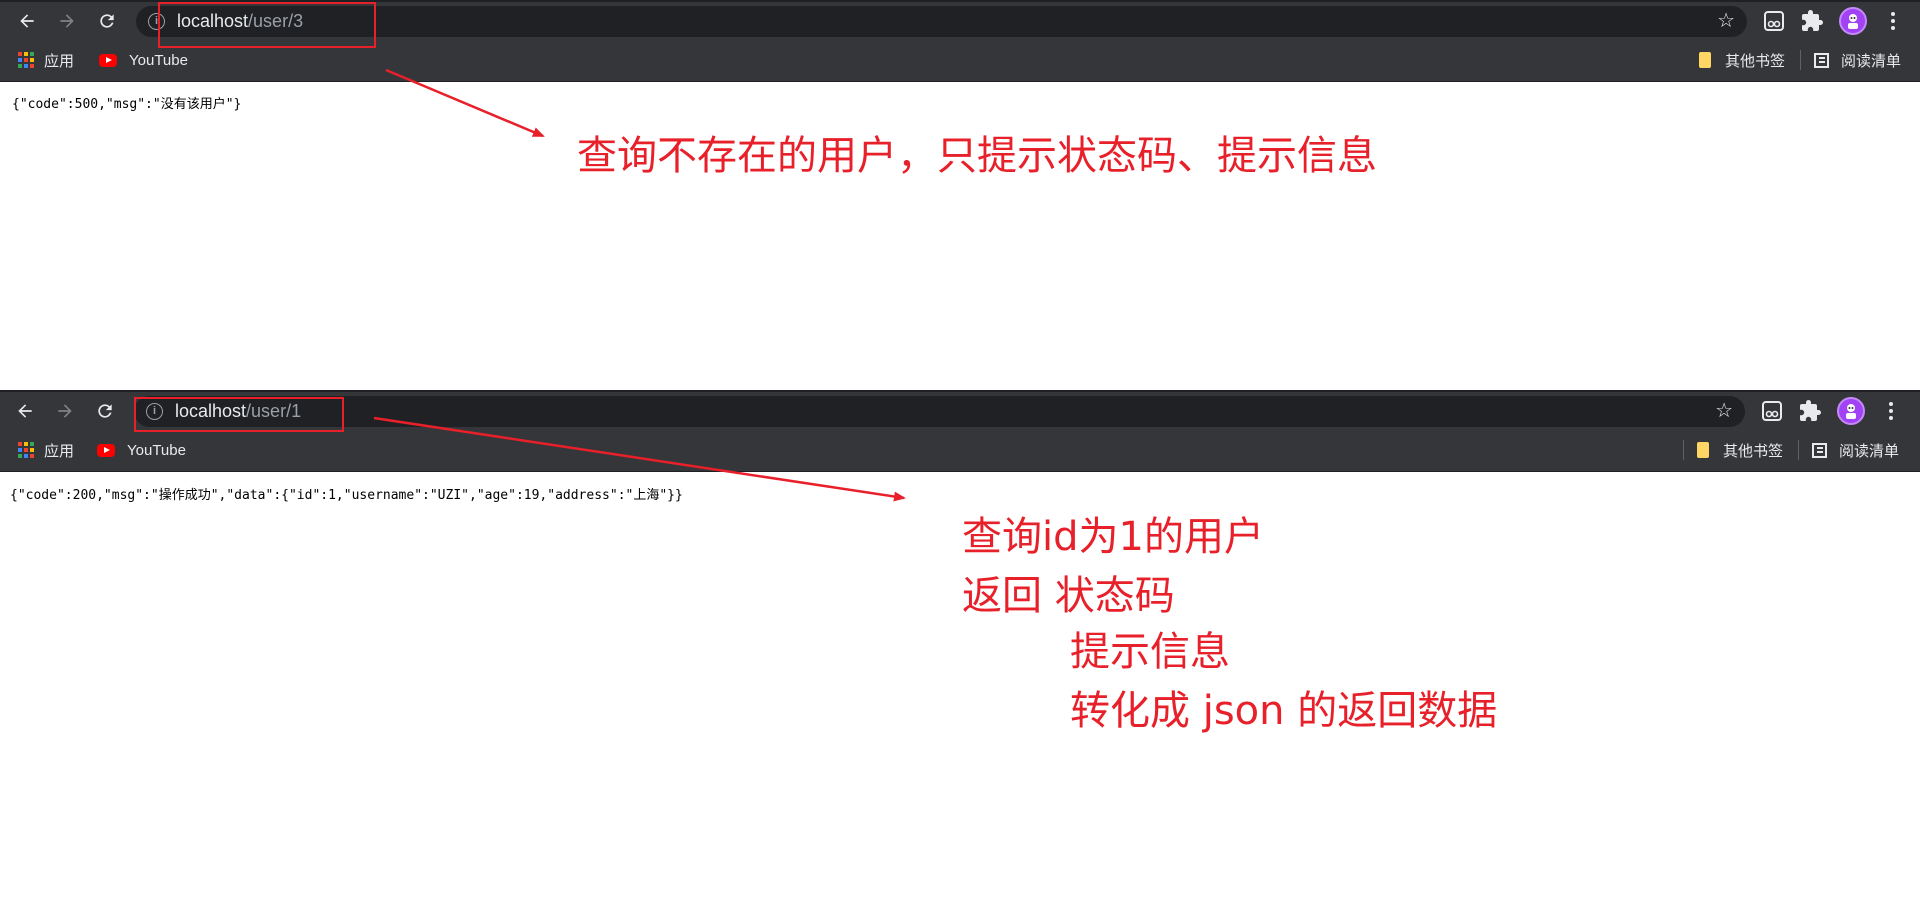 The width and height of the screenshot is (1920, 902). I want to click on url-highlight-box-bottom, so click(239, 414).